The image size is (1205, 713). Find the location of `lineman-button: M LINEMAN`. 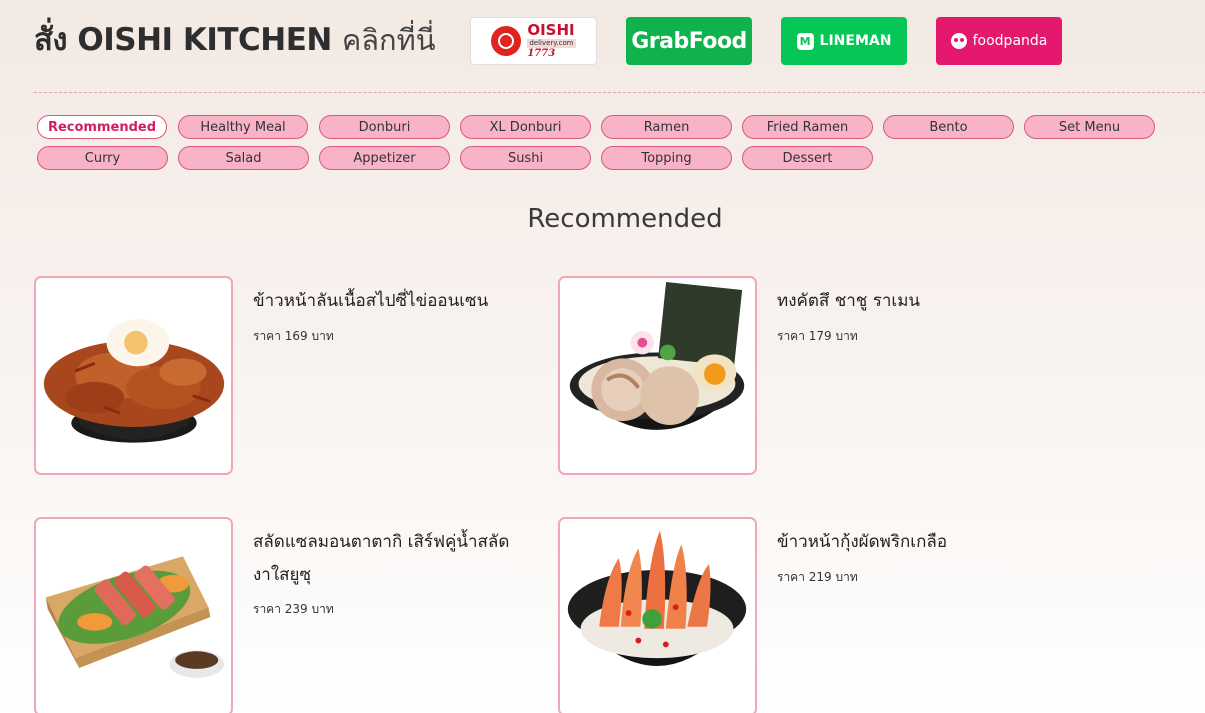

lineman-button: M LINEMAN is located at coordinates (844, 41).